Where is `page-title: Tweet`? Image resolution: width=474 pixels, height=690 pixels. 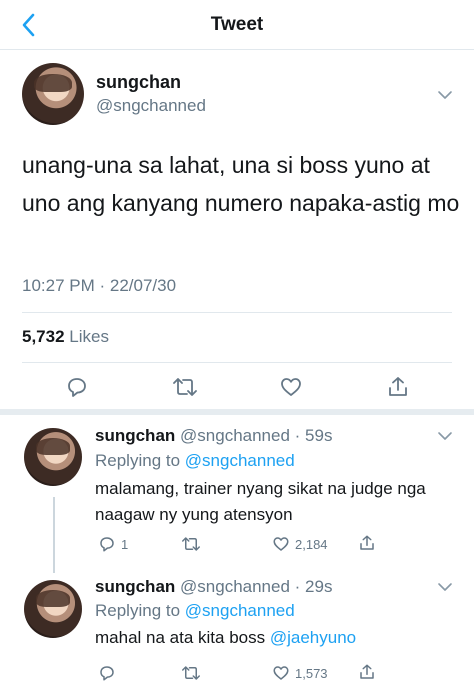 page-title: Tweet is located at coordinates (237, 24).